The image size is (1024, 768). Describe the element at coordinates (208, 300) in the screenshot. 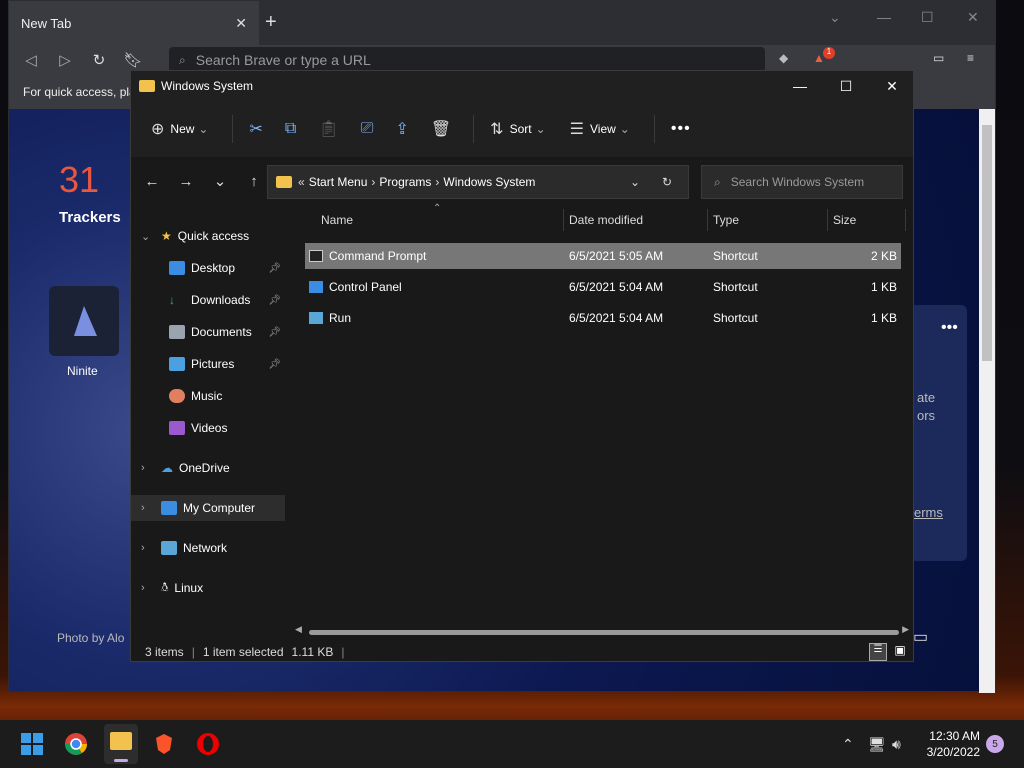

I see `nav-downloads: ↓ Downloads 📌︎` at that location.